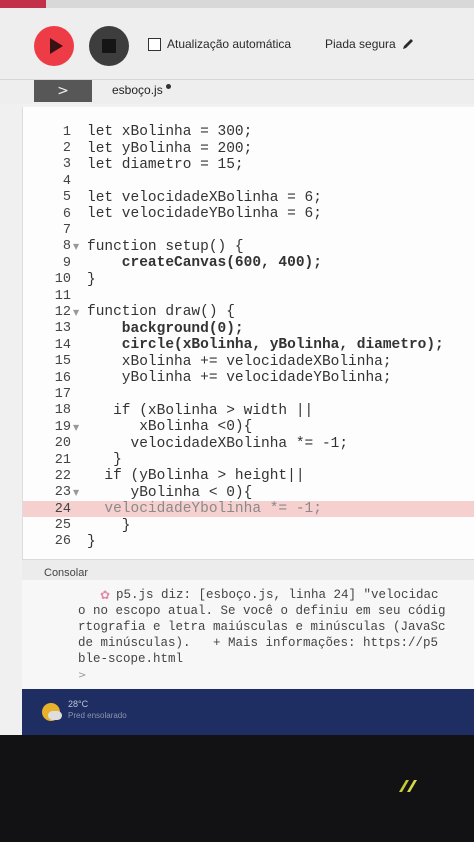  Describe the element at coordinates (170, 148) in the screenshot. I see `code-text: let yBolinha = 200;` at that location.